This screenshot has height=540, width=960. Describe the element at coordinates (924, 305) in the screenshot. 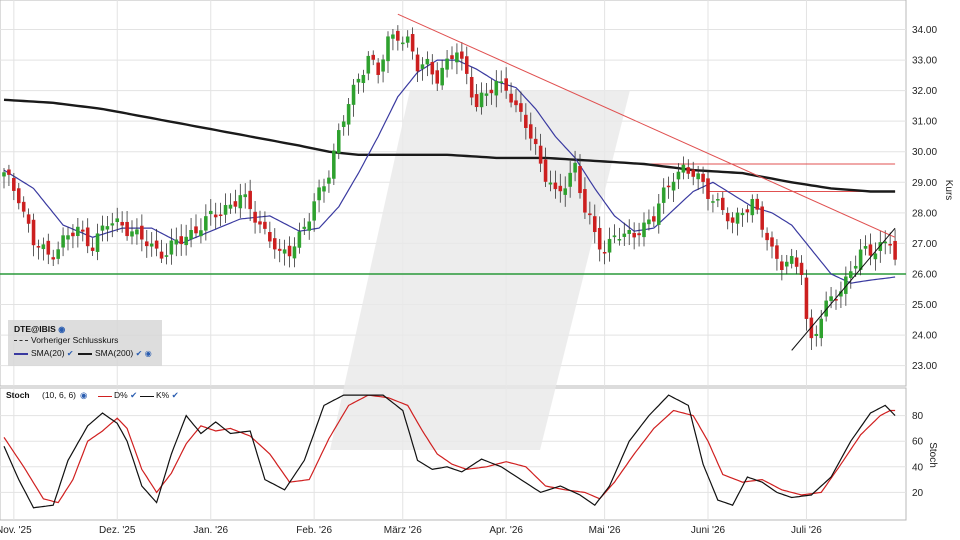

I see `ytick-label: 25.00` at that location.